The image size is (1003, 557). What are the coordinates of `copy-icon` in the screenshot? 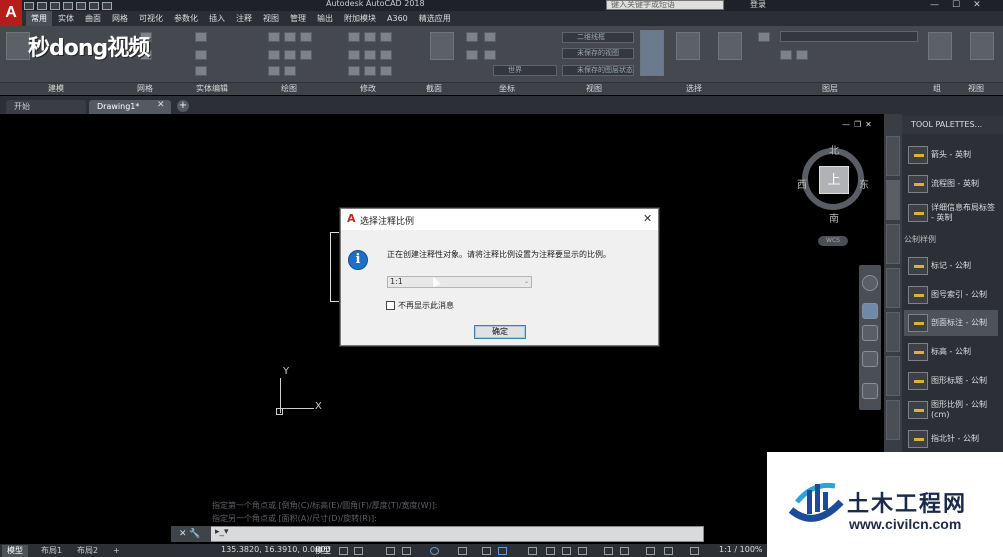 It's located at (354, 55).